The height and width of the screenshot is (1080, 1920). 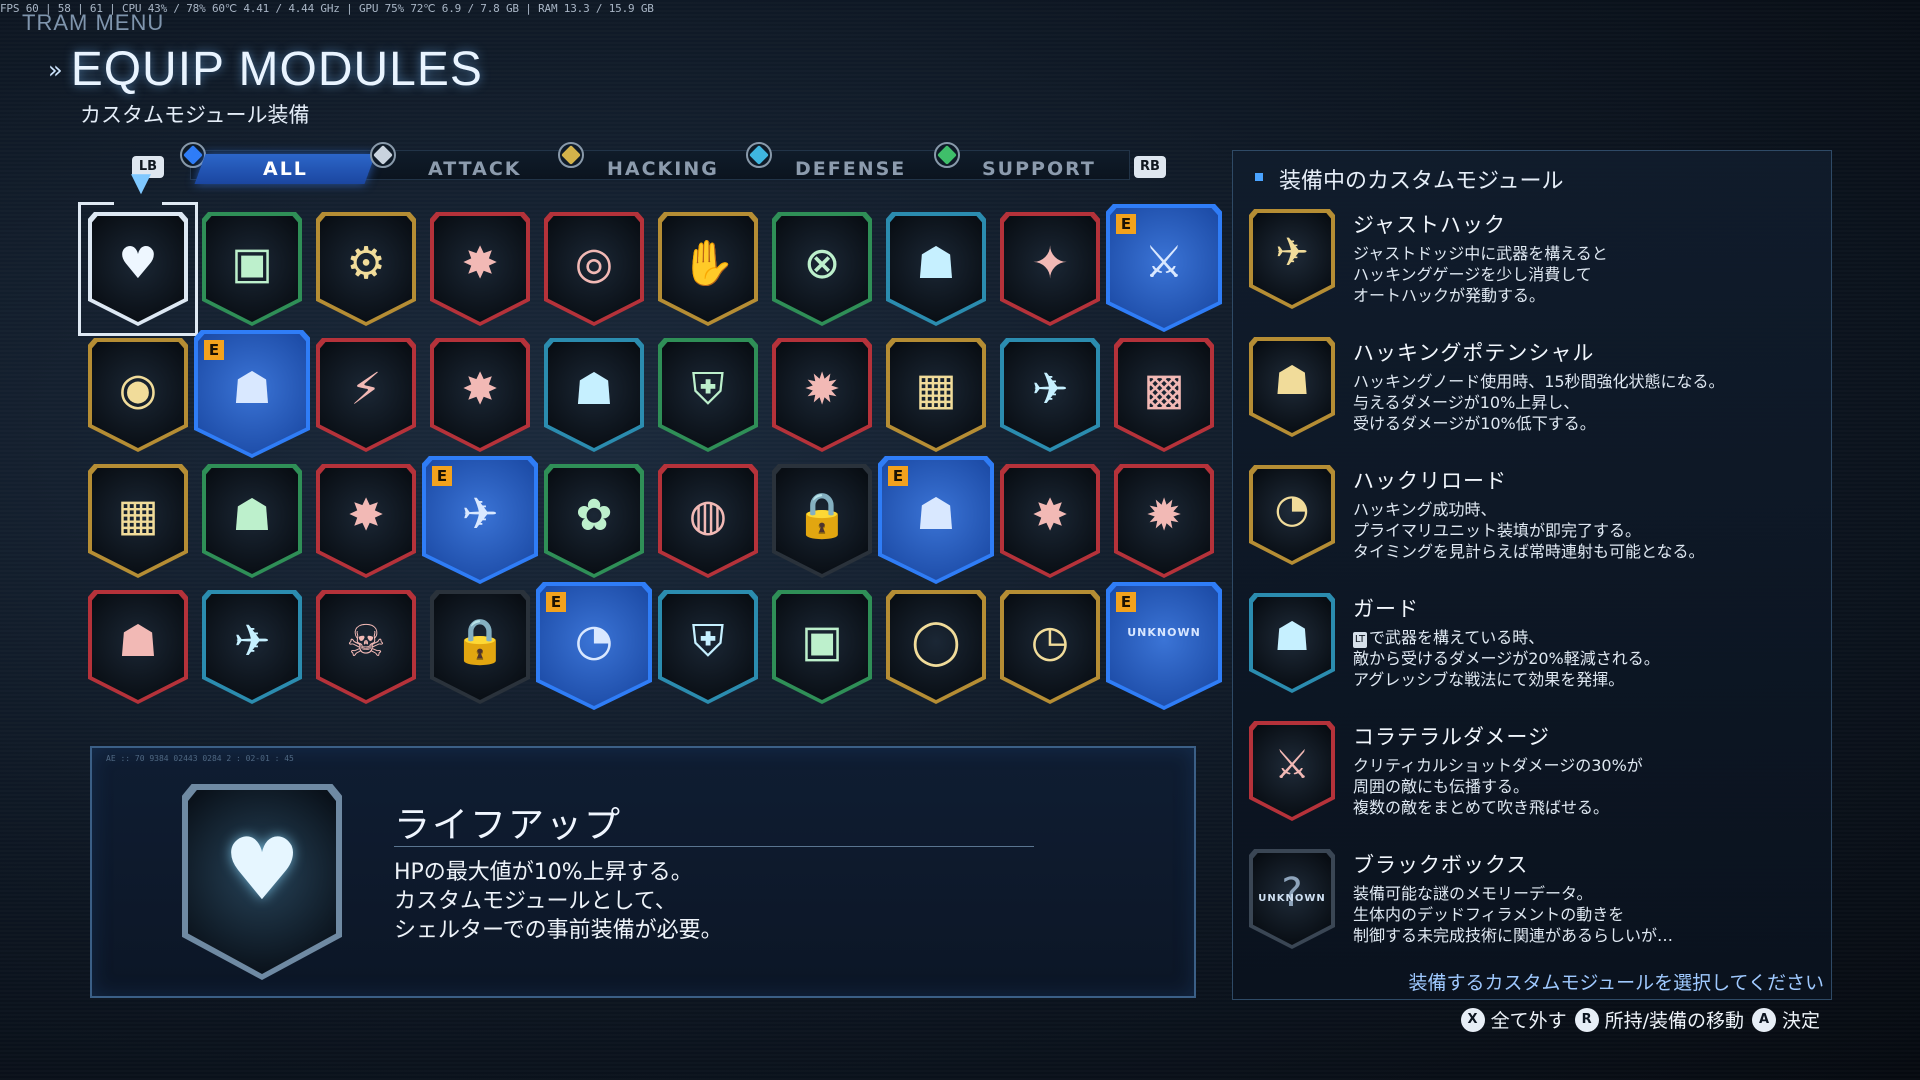 I want to click on detail-divider, so click(x=714, y=846).